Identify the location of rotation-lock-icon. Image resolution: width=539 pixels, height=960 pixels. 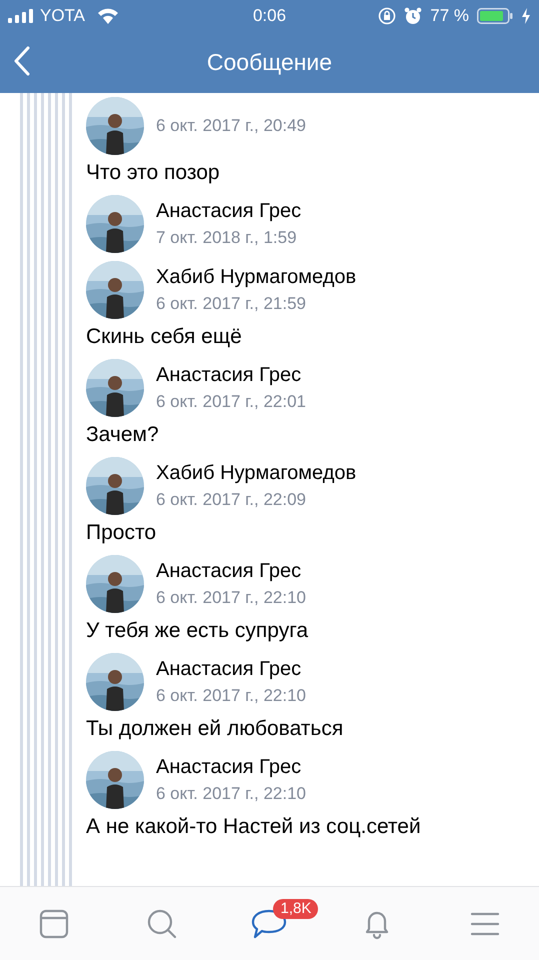
(387, 16).